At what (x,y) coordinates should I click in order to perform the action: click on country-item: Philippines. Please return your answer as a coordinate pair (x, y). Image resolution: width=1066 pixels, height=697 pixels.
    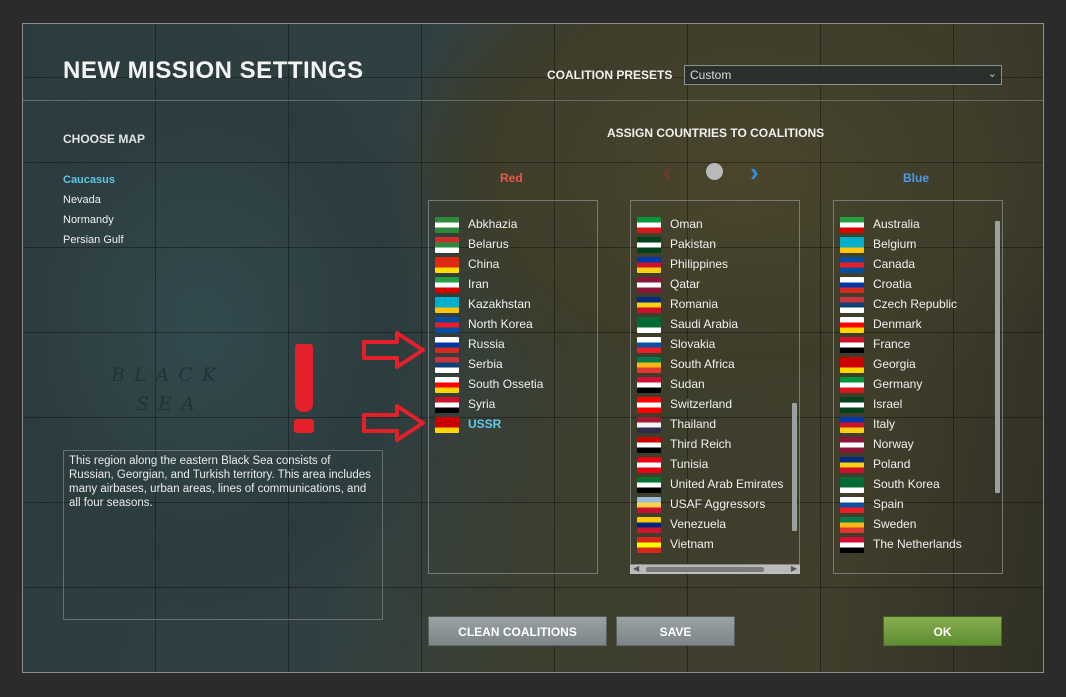
    Looking at the image, I should click on (717, 265).